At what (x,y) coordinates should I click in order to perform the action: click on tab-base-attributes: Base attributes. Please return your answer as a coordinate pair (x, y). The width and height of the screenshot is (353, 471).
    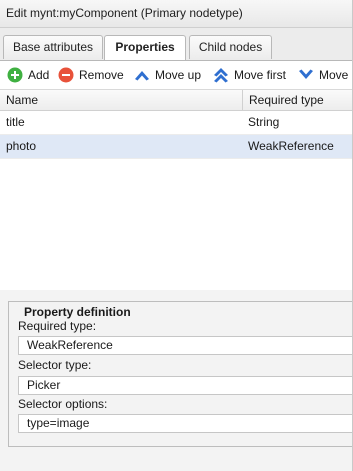
    Looking at the image, I should click on (53, 47).